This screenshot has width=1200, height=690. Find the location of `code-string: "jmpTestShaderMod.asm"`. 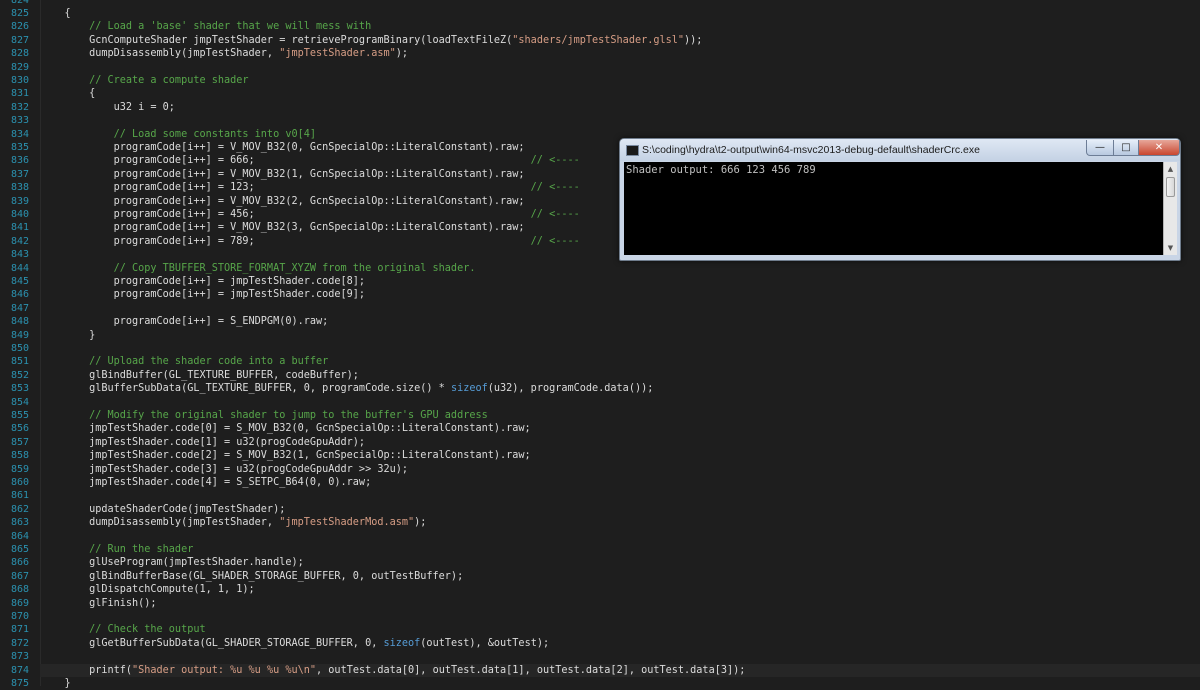

code-string: "jmpTestShaderMod.asm" is located at coordinates (347, 523).